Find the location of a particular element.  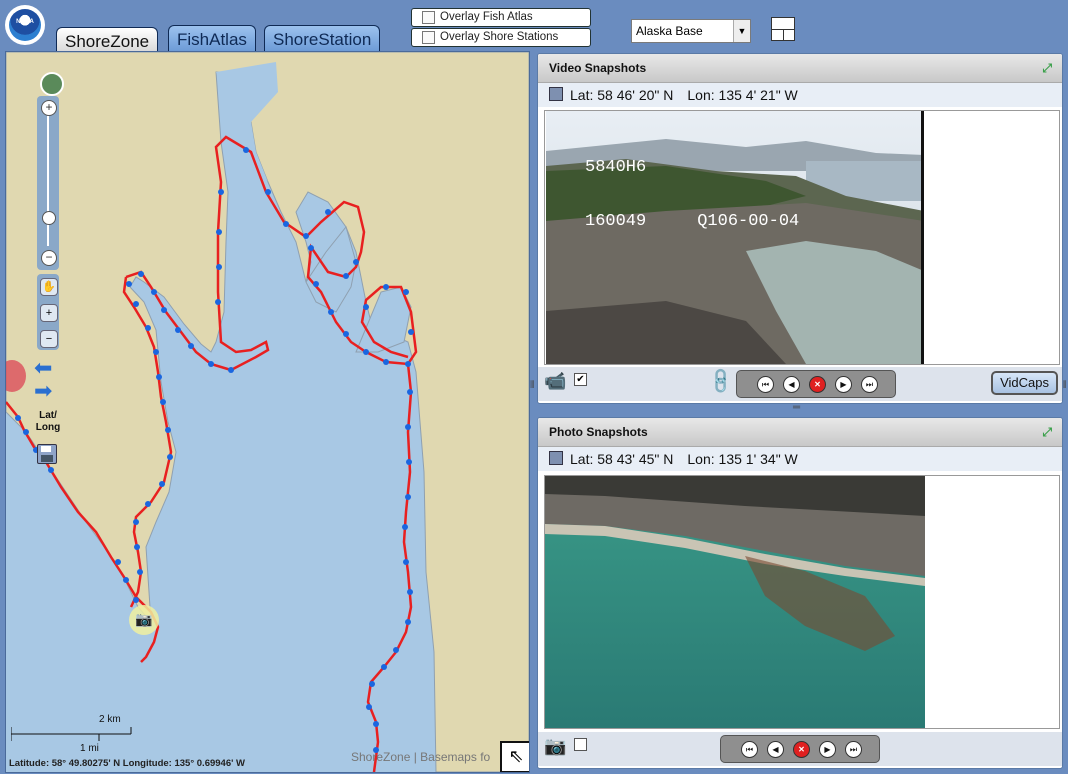

zoom-out-button: − is located at coordinates (49, 258).